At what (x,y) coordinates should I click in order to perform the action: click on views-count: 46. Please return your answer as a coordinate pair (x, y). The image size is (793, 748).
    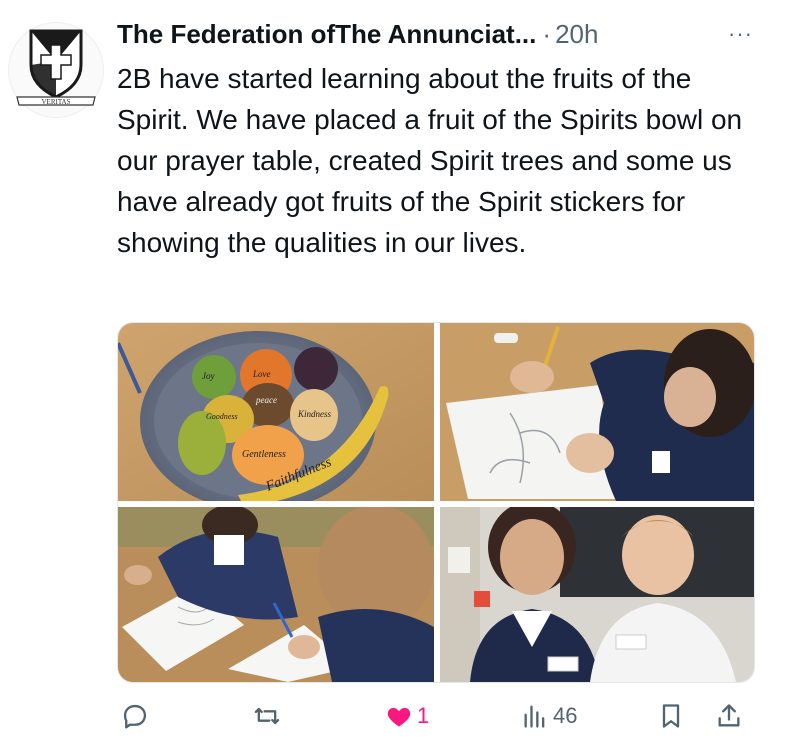
    Looking at the image, I should click on (565, 715).